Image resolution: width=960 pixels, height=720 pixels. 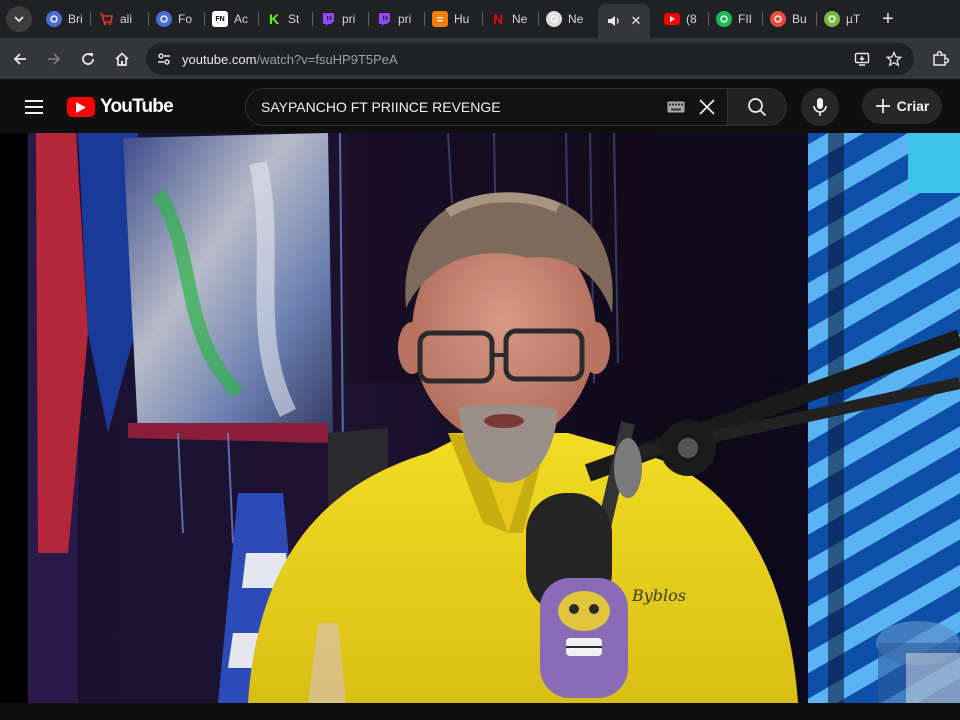 I want to click on reload-button, so click(x=88, y=59).